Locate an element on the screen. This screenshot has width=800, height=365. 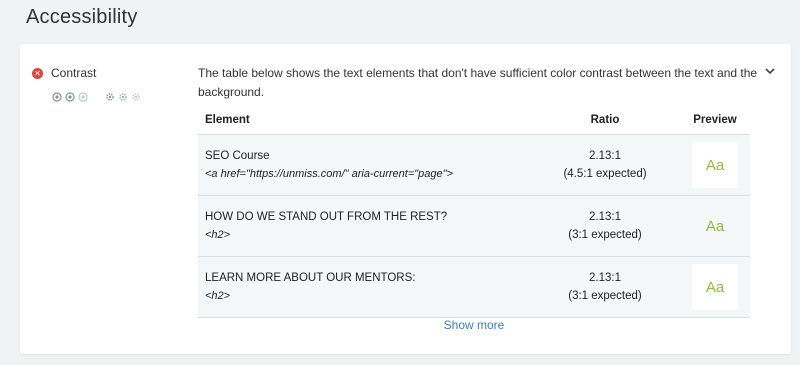
check-name: Contrast is located at coordinates (74, 73).